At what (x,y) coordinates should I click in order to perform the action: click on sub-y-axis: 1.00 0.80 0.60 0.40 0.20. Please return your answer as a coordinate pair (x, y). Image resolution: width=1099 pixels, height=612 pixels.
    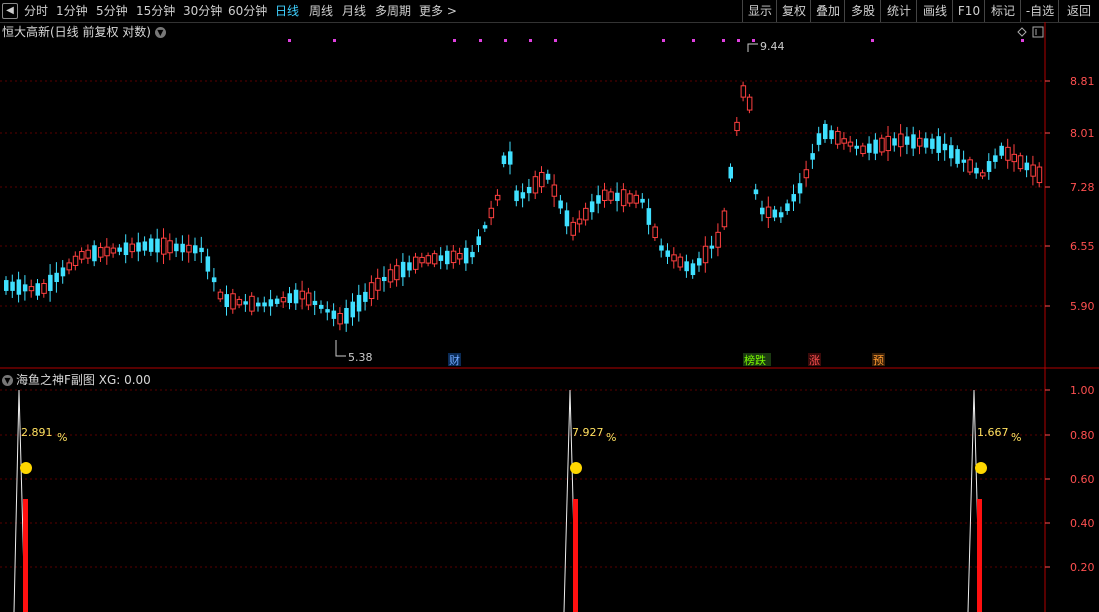
    Looking at the image, I should click on (1070, 479).